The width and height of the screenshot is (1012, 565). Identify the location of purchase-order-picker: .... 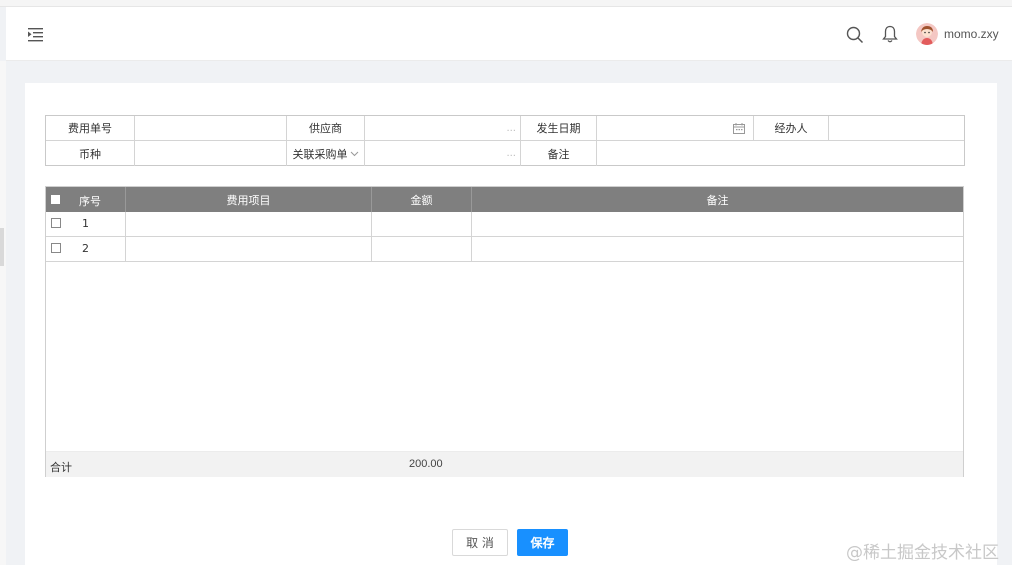
(443, 153).